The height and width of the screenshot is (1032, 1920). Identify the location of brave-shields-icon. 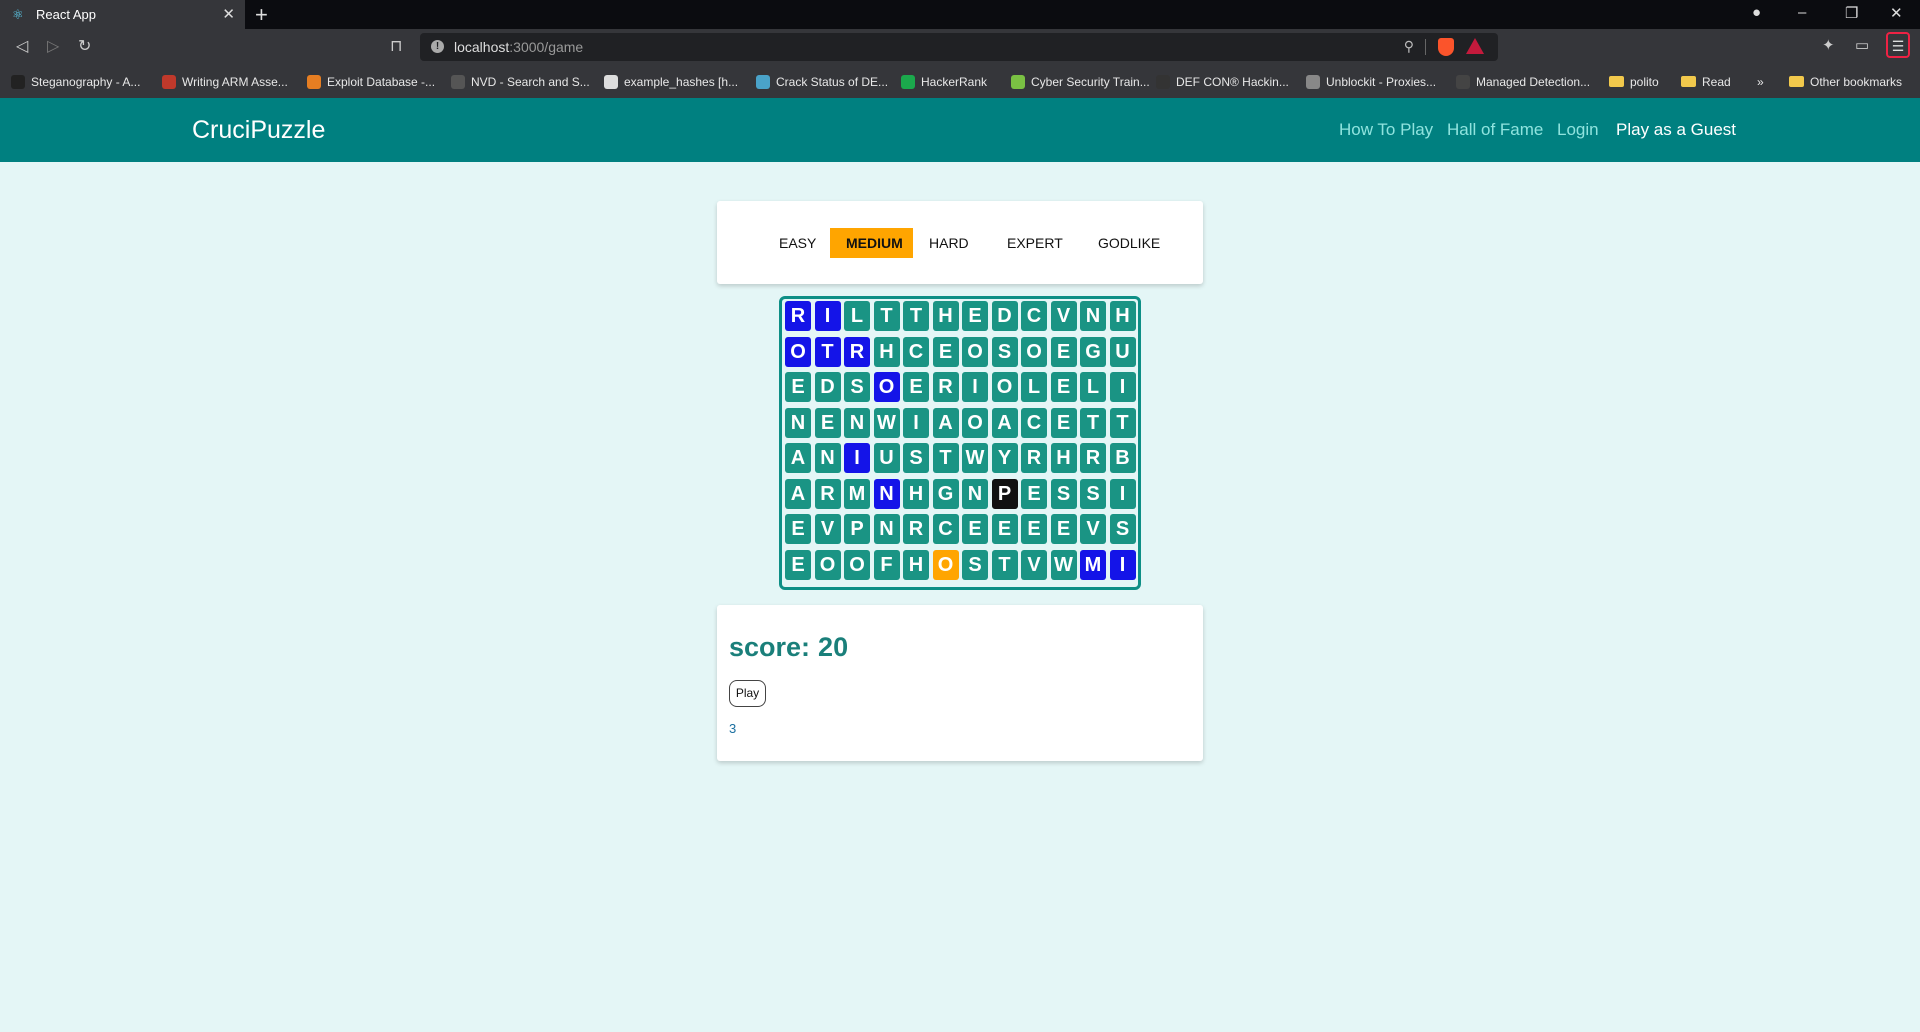
(1446, 47).